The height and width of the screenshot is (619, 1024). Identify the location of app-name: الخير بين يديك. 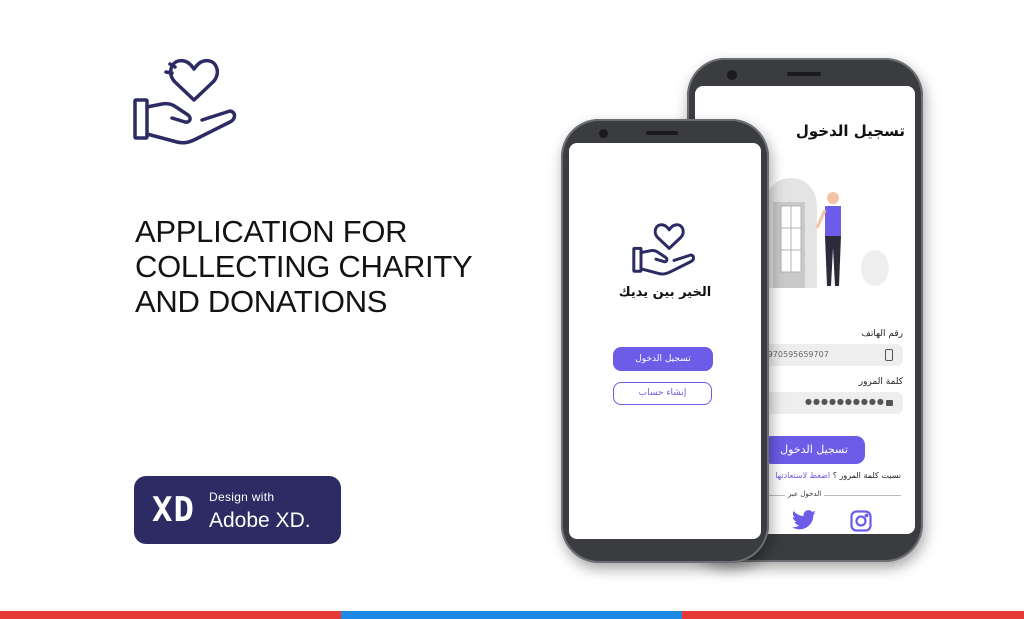
(665, 292).